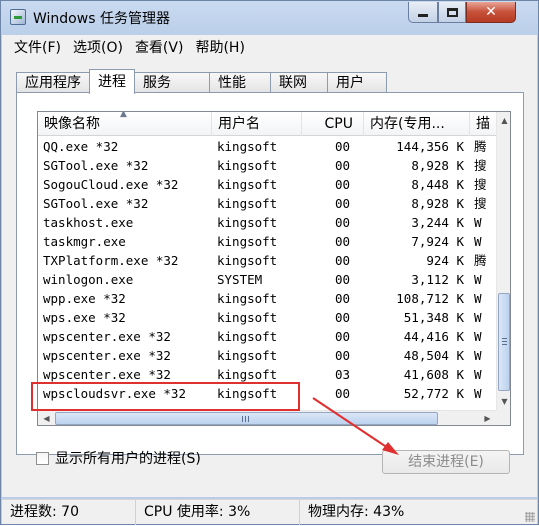  I want to click on close-button: ✕, so click(491, 12).